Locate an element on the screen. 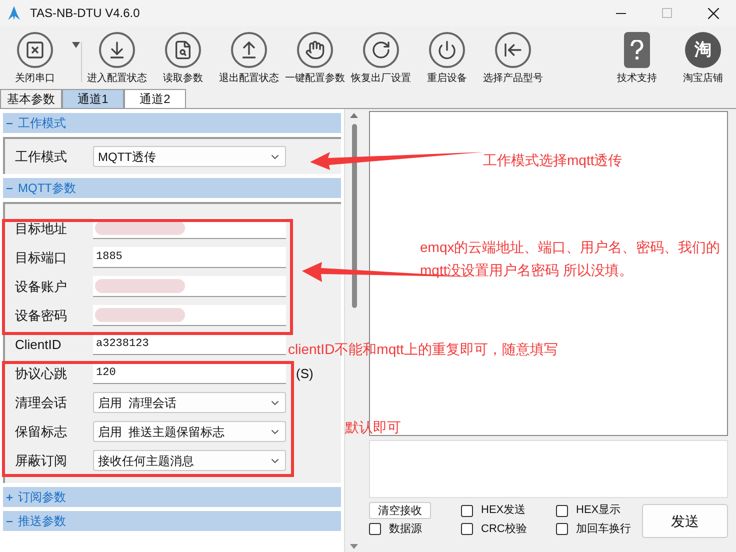  shop-badge-icon: 淘 is located at coordinates (703, 50).